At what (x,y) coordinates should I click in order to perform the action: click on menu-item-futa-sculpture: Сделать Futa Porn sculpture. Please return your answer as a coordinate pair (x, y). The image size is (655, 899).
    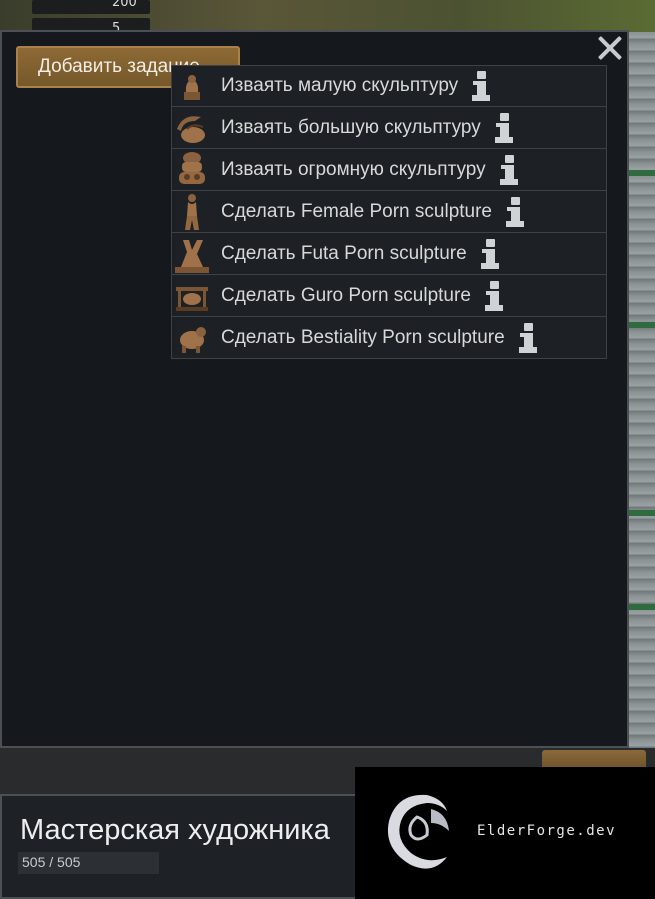
    Looking at the image, I should click on (389, 254).